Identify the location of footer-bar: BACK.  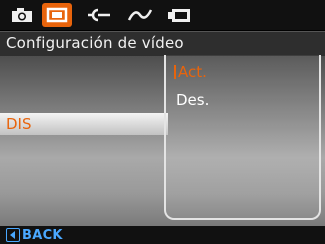
(162, 235).